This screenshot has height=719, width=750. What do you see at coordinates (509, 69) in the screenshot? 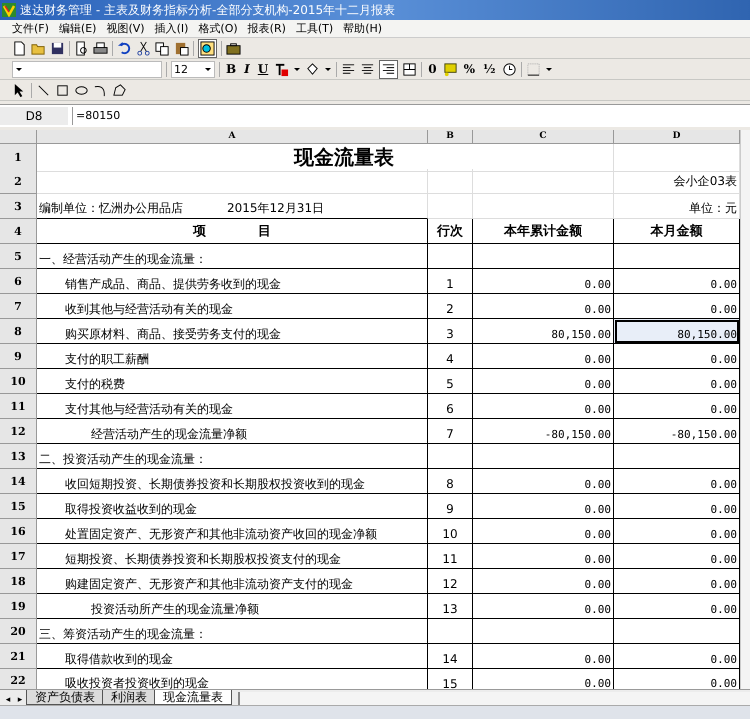
I see `clock-icon` at bounding box center [509, 69].